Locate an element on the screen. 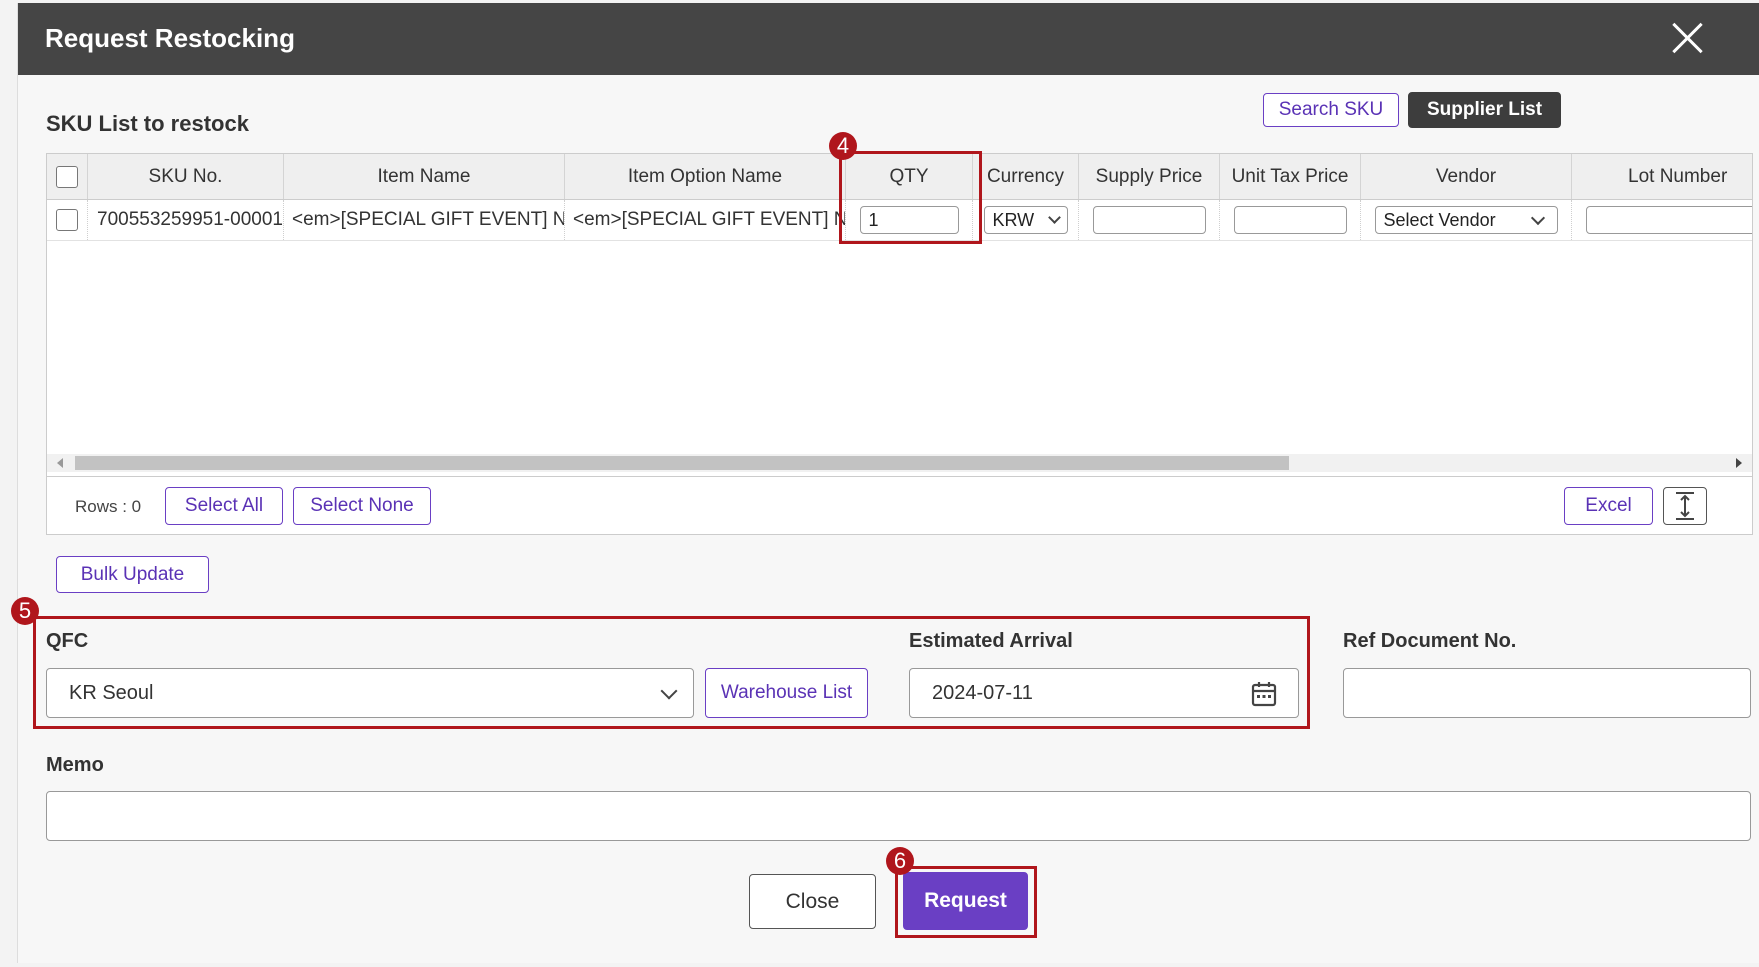 The height and width of the screenshot is (967, 1759). memo-input is located at coordinates (898, 816).